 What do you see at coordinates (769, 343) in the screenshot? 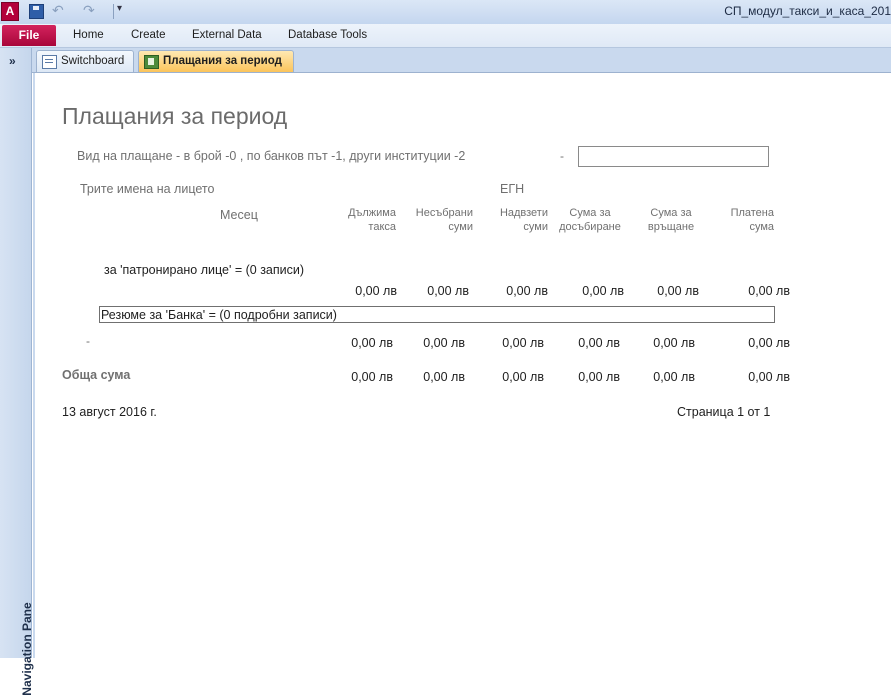
I see `bank-value-paid: 0,00 лв` at bounding box center [769, 343].